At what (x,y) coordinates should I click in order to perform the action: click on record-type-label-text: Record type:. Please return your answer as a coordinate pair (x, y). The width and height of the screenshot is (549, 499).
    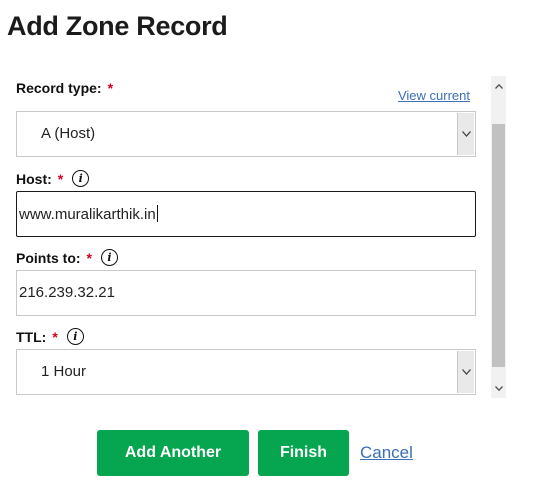
    Looking at the image, I should click on (59, 88).